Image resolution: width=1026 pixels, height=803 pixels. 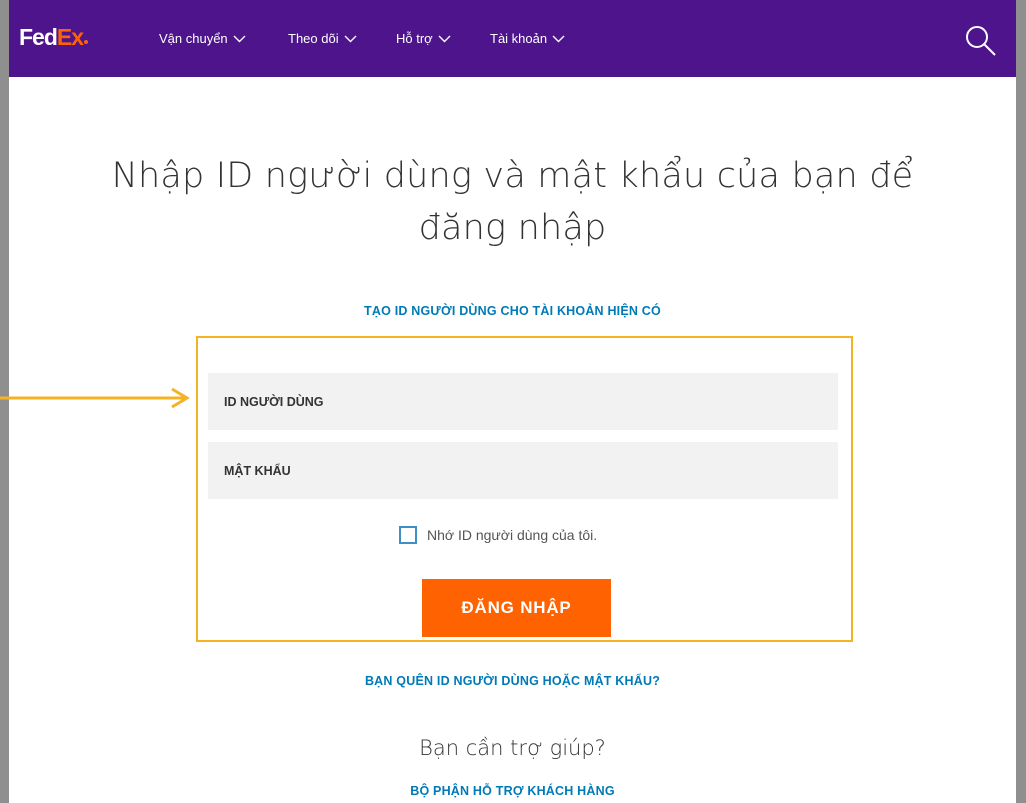 I want to click on search-icon, so click(x=981, y=41).